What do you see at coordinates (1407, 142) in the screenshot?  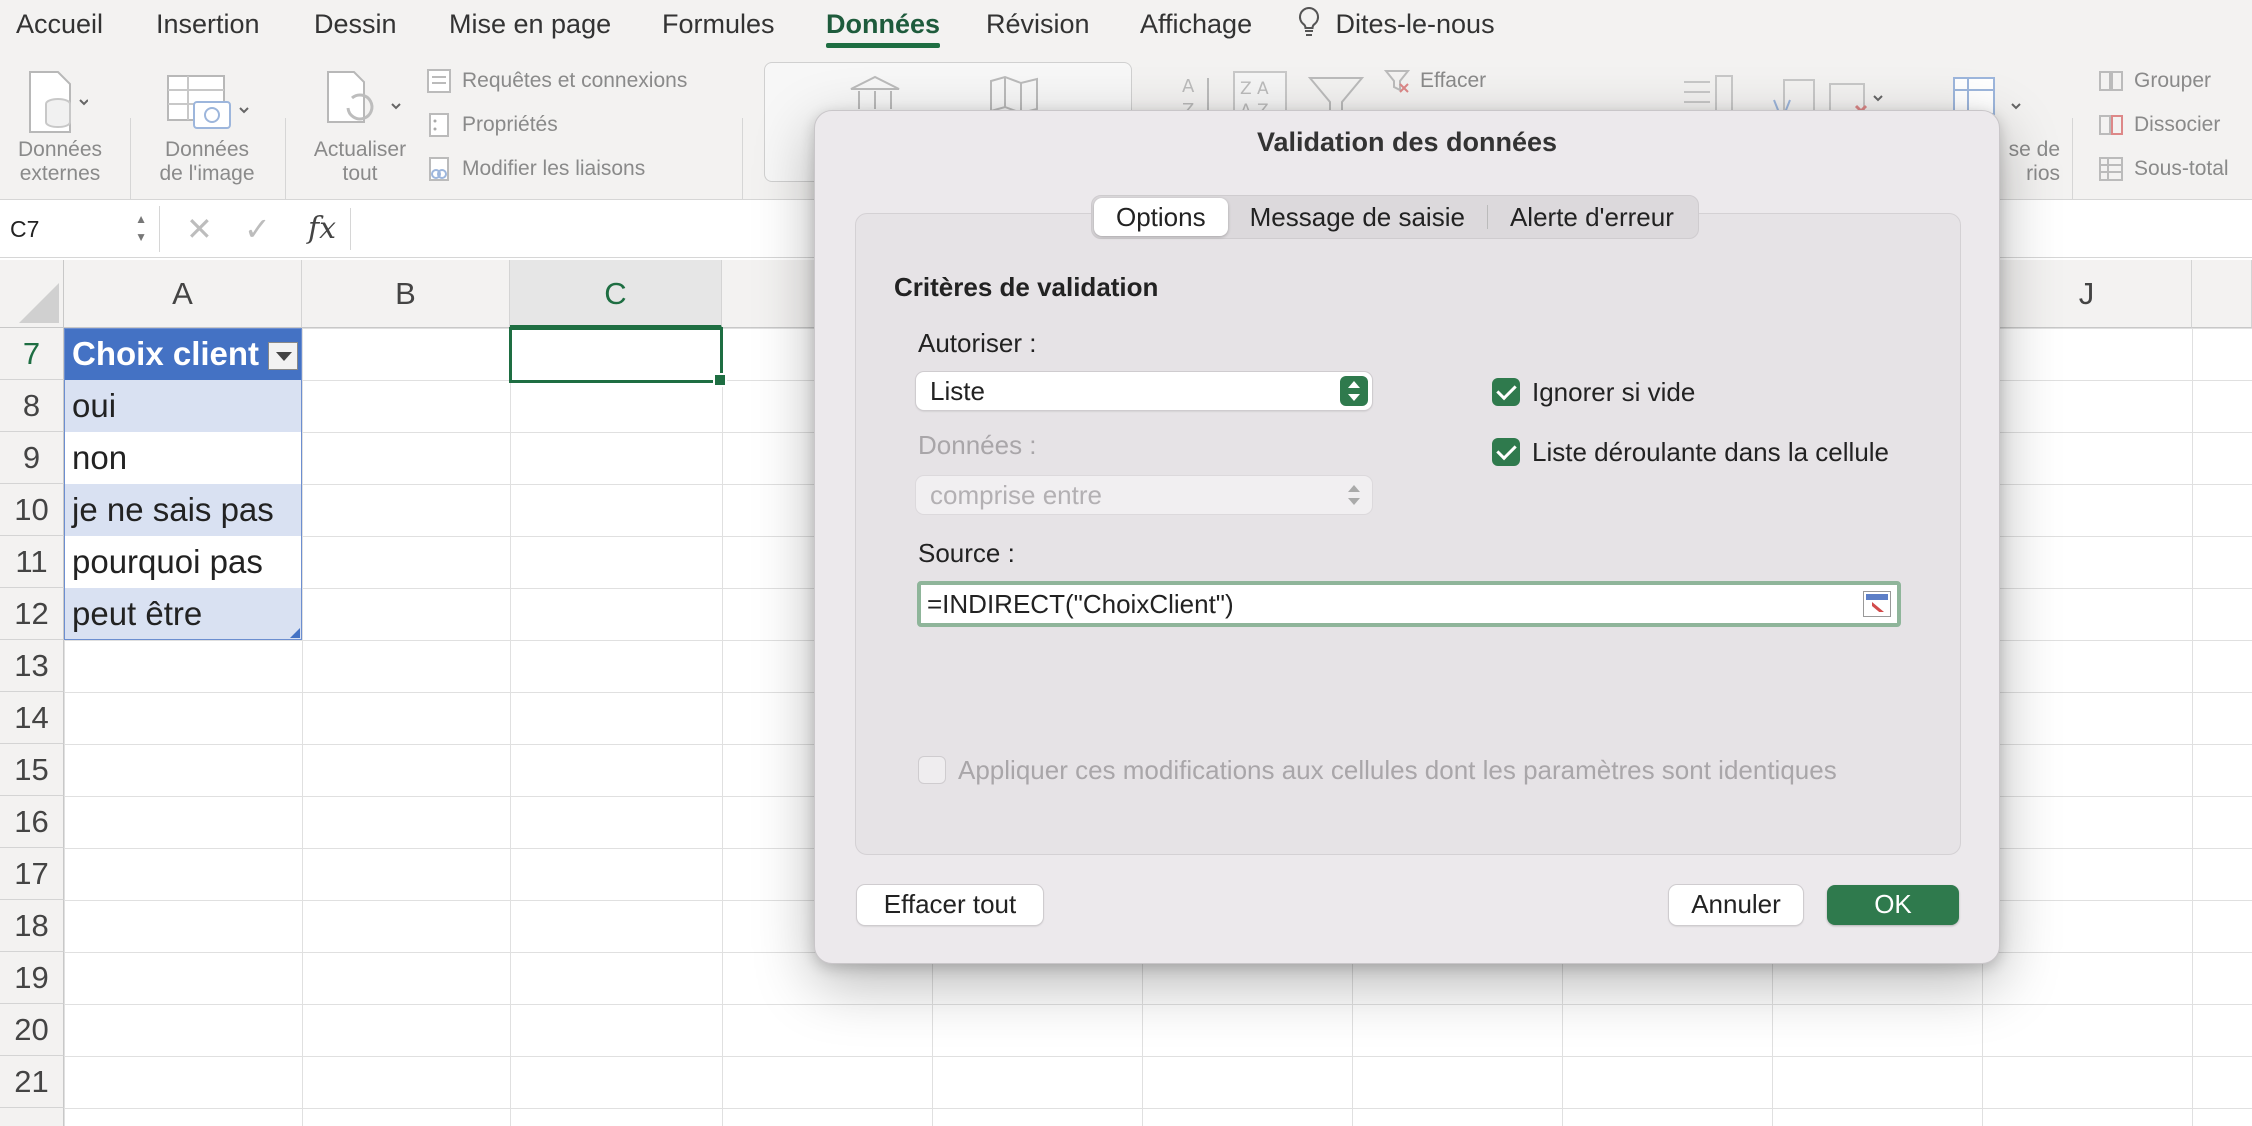 I see `dialog-title: Validation des données` at bounding box center [1407, 142].